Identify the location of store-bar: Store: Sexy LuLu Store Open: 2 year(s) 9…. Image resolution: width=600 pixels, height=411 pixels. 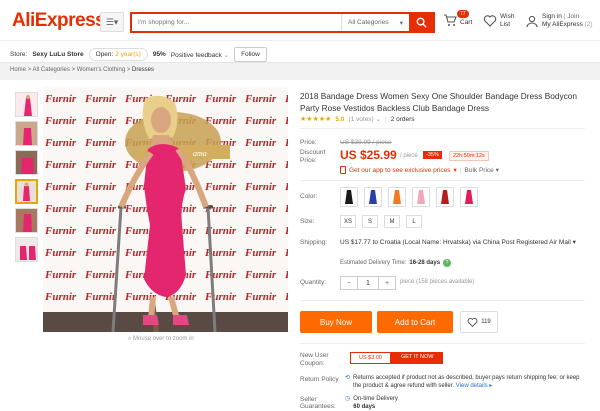
(138, 54).